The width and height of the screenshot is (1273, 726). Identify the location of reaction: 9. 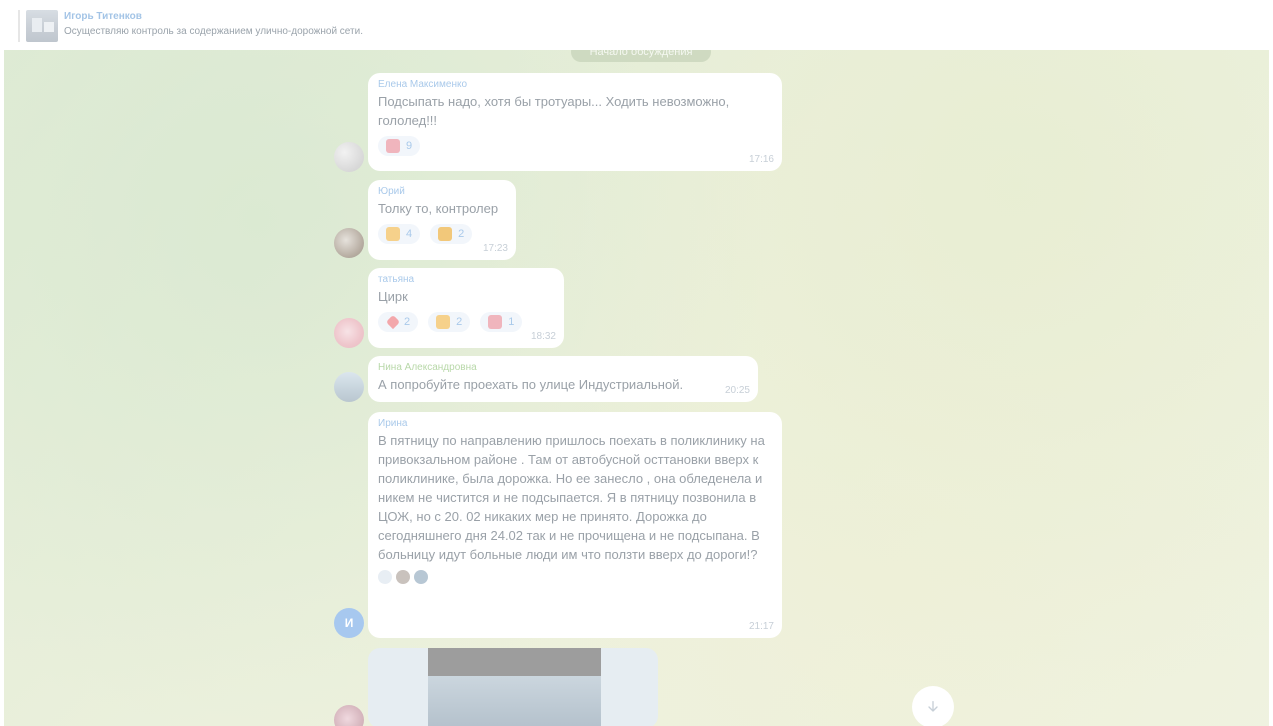
(399, 146).